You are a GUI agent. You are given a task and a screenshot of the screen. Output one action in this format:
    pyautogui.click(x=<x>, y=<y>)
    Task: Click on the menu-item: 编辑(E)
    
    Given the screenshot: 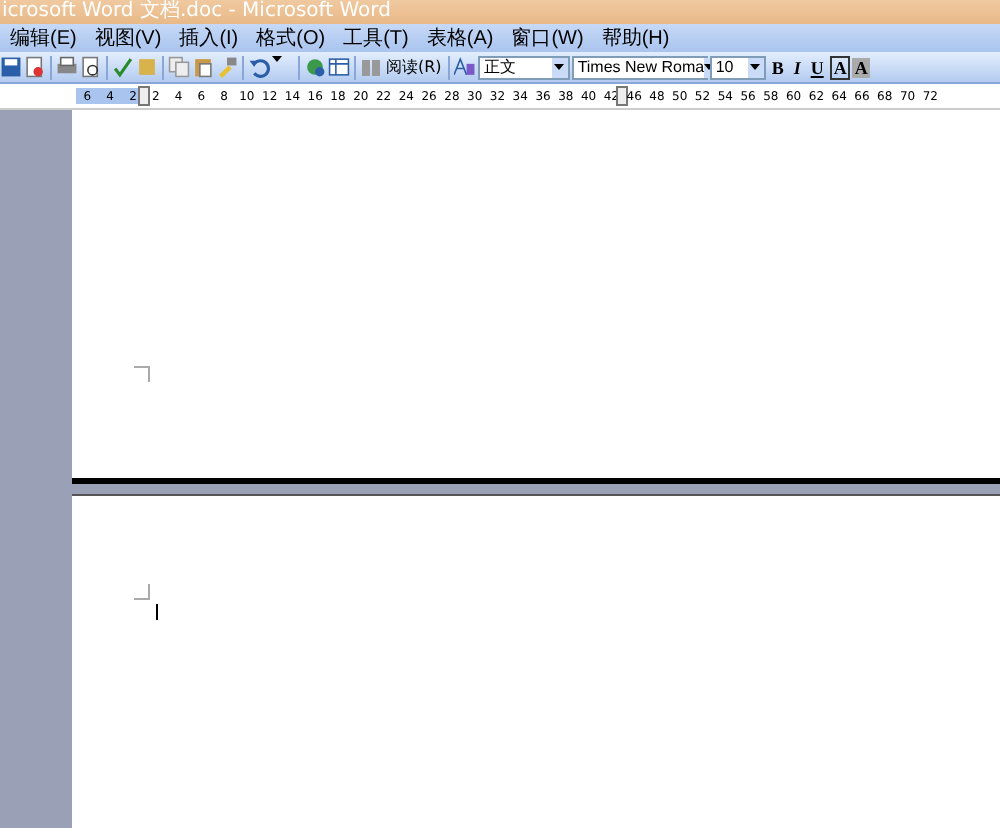 What is the action you would take?
    pyautogui.click(x=43, y=38)
    